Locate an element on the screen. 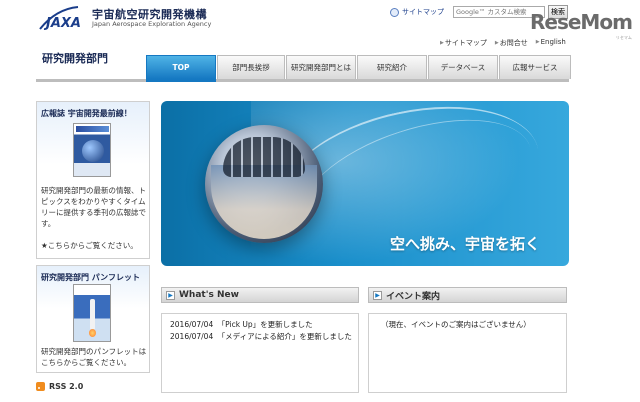  pamphlet-description: 研究開発部門のパンフレットはこちらからご覧ください。 is located at coordinates (95, 357).